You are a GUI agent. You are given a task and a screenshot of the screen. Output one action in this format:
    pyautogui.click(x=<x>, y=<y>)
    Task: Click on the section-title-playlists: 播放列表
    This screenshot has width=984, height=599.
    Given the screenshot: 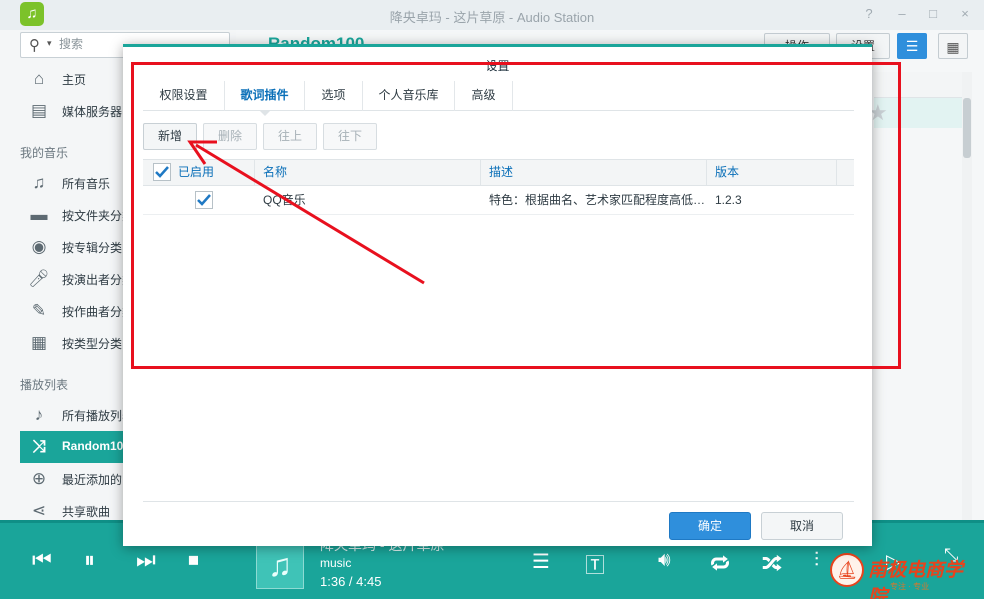 What is the action you would take?
    pyautogui.click(x=44, y=385)
    